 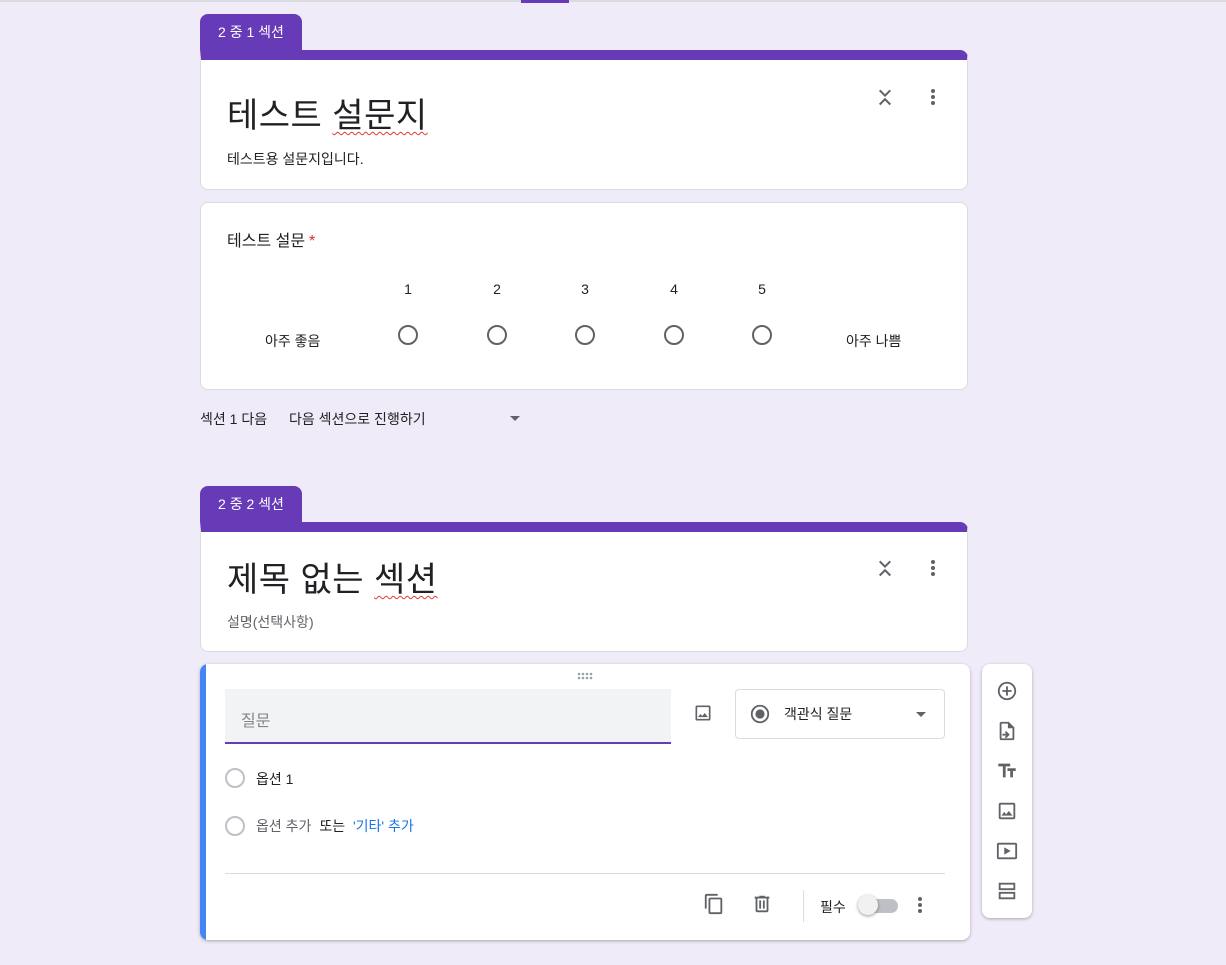 I want to click on import-questions-icon, so click(x=1007, y=731).